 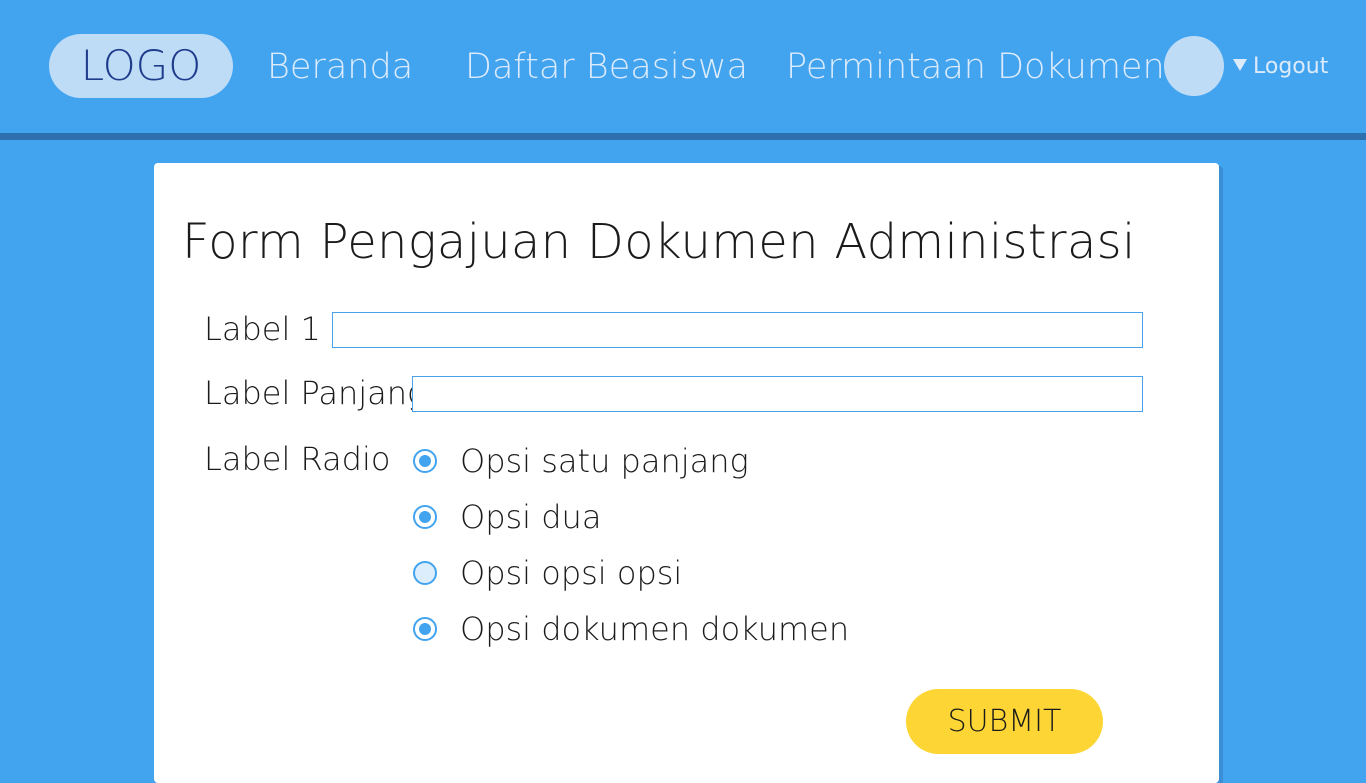 What do you see at coordinates (777, 394) in the screenshot?
I see `field2-input` at bounding box center [777, 394].